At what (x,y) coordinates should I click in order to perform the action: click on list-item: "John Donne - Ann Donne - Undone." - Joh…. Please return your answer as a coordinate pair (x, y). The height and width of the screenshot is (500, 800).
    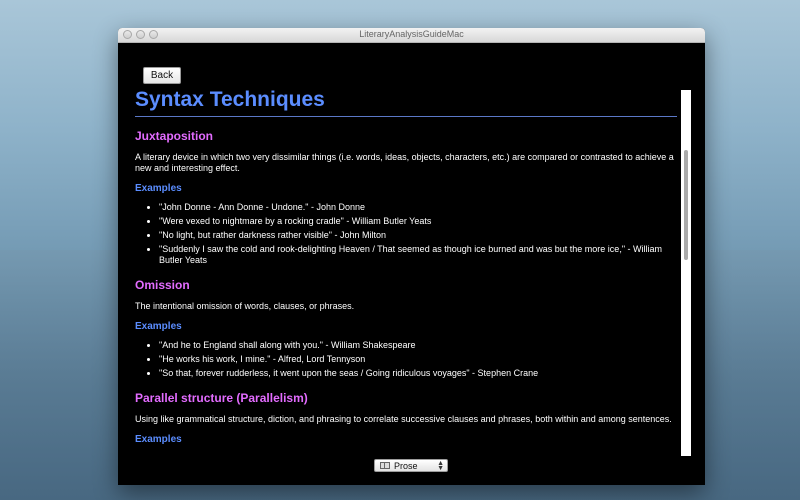
    Looking at the image, I should click on (418, 207).